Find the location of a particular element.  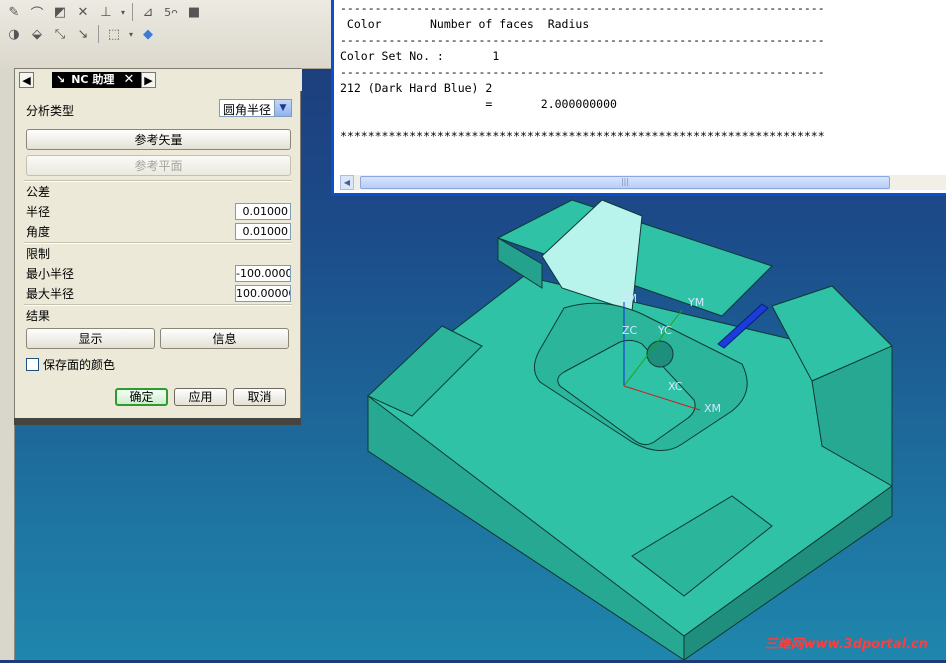

save-face-color-checkbox is located at coordinates (32, 364).